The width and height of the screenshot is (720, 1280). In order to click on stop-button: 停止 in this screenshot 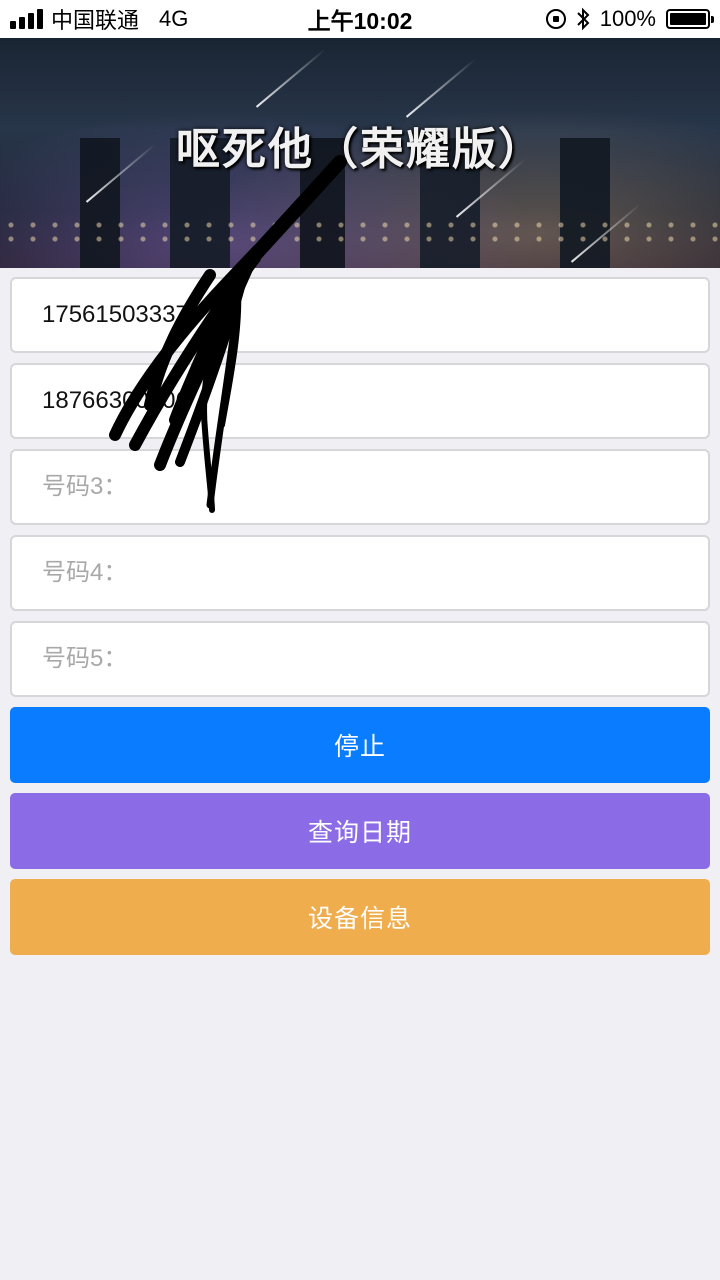, I will do `click(360, 745)`.